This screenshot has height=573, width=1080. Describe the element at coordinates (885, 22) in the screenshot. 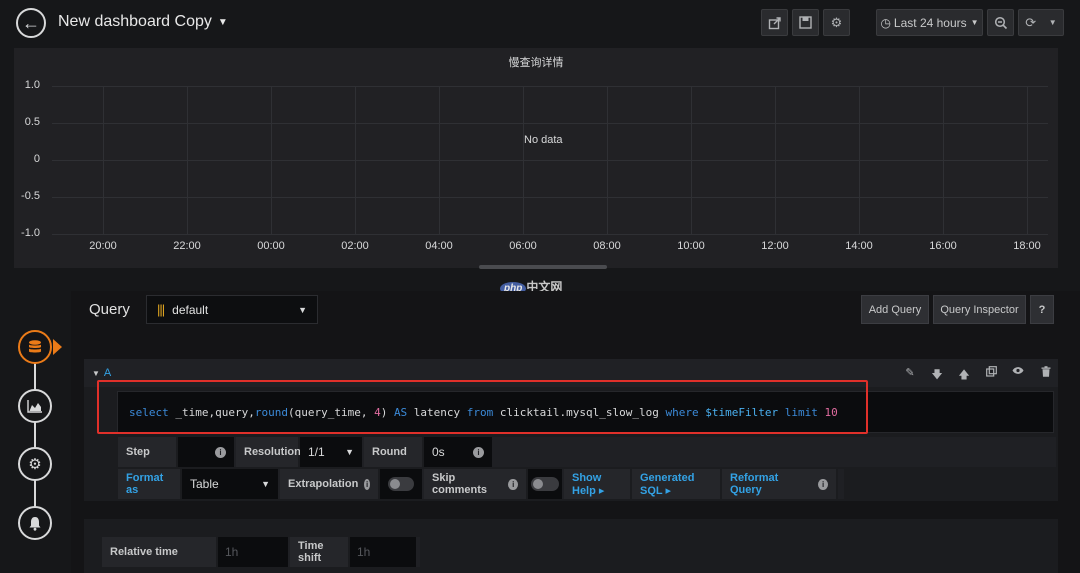

I see `clock-icon: ◷` at that location.